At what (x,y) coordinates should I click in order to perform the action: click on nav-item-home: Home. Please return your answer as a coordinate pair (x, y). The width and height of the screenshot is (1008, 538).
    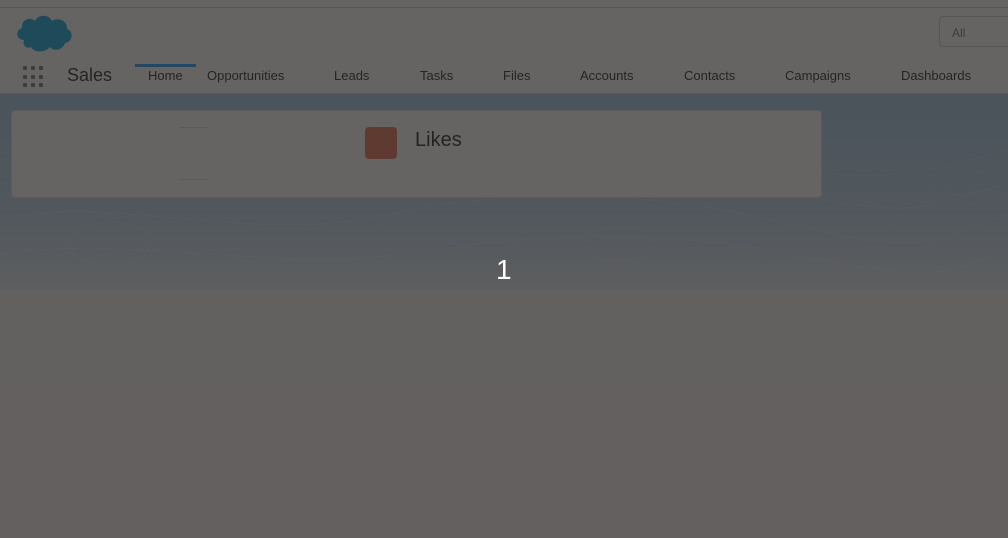
    Looking at the image, I should click on (165, 75).